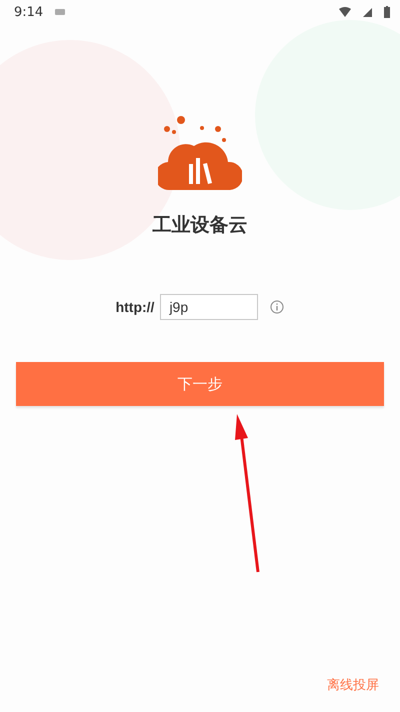 The image size is (400, 712). What do you see at coordinates (29, 12) in the screenshot?
I see `status-time: 9:14` at bounding box center [29, 12].